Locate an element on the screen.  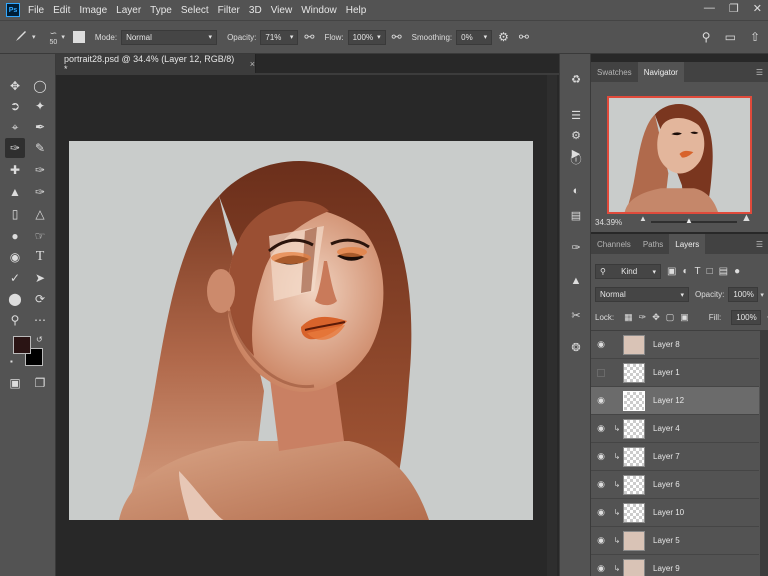
smudge-tool-icon: ☞ is located at coordinates (40, 236).